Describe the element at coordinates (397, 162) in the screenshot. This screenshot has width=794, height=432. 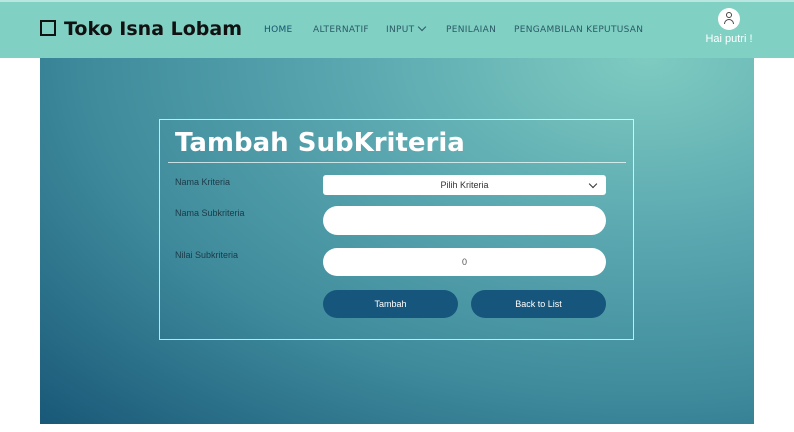
I see `title-divider` at that location.